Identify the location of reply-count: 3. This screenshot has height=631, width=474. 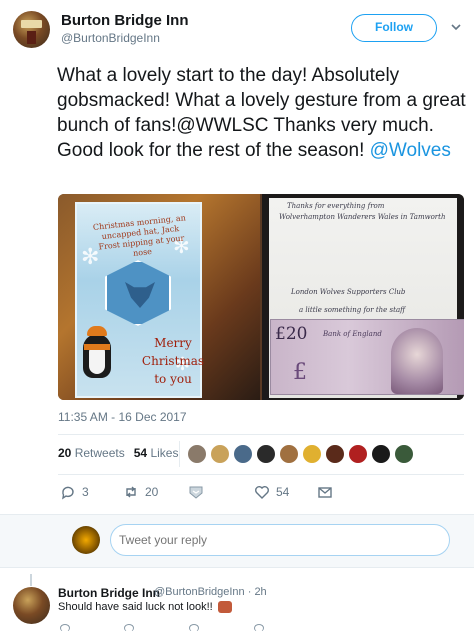
(85, 492).